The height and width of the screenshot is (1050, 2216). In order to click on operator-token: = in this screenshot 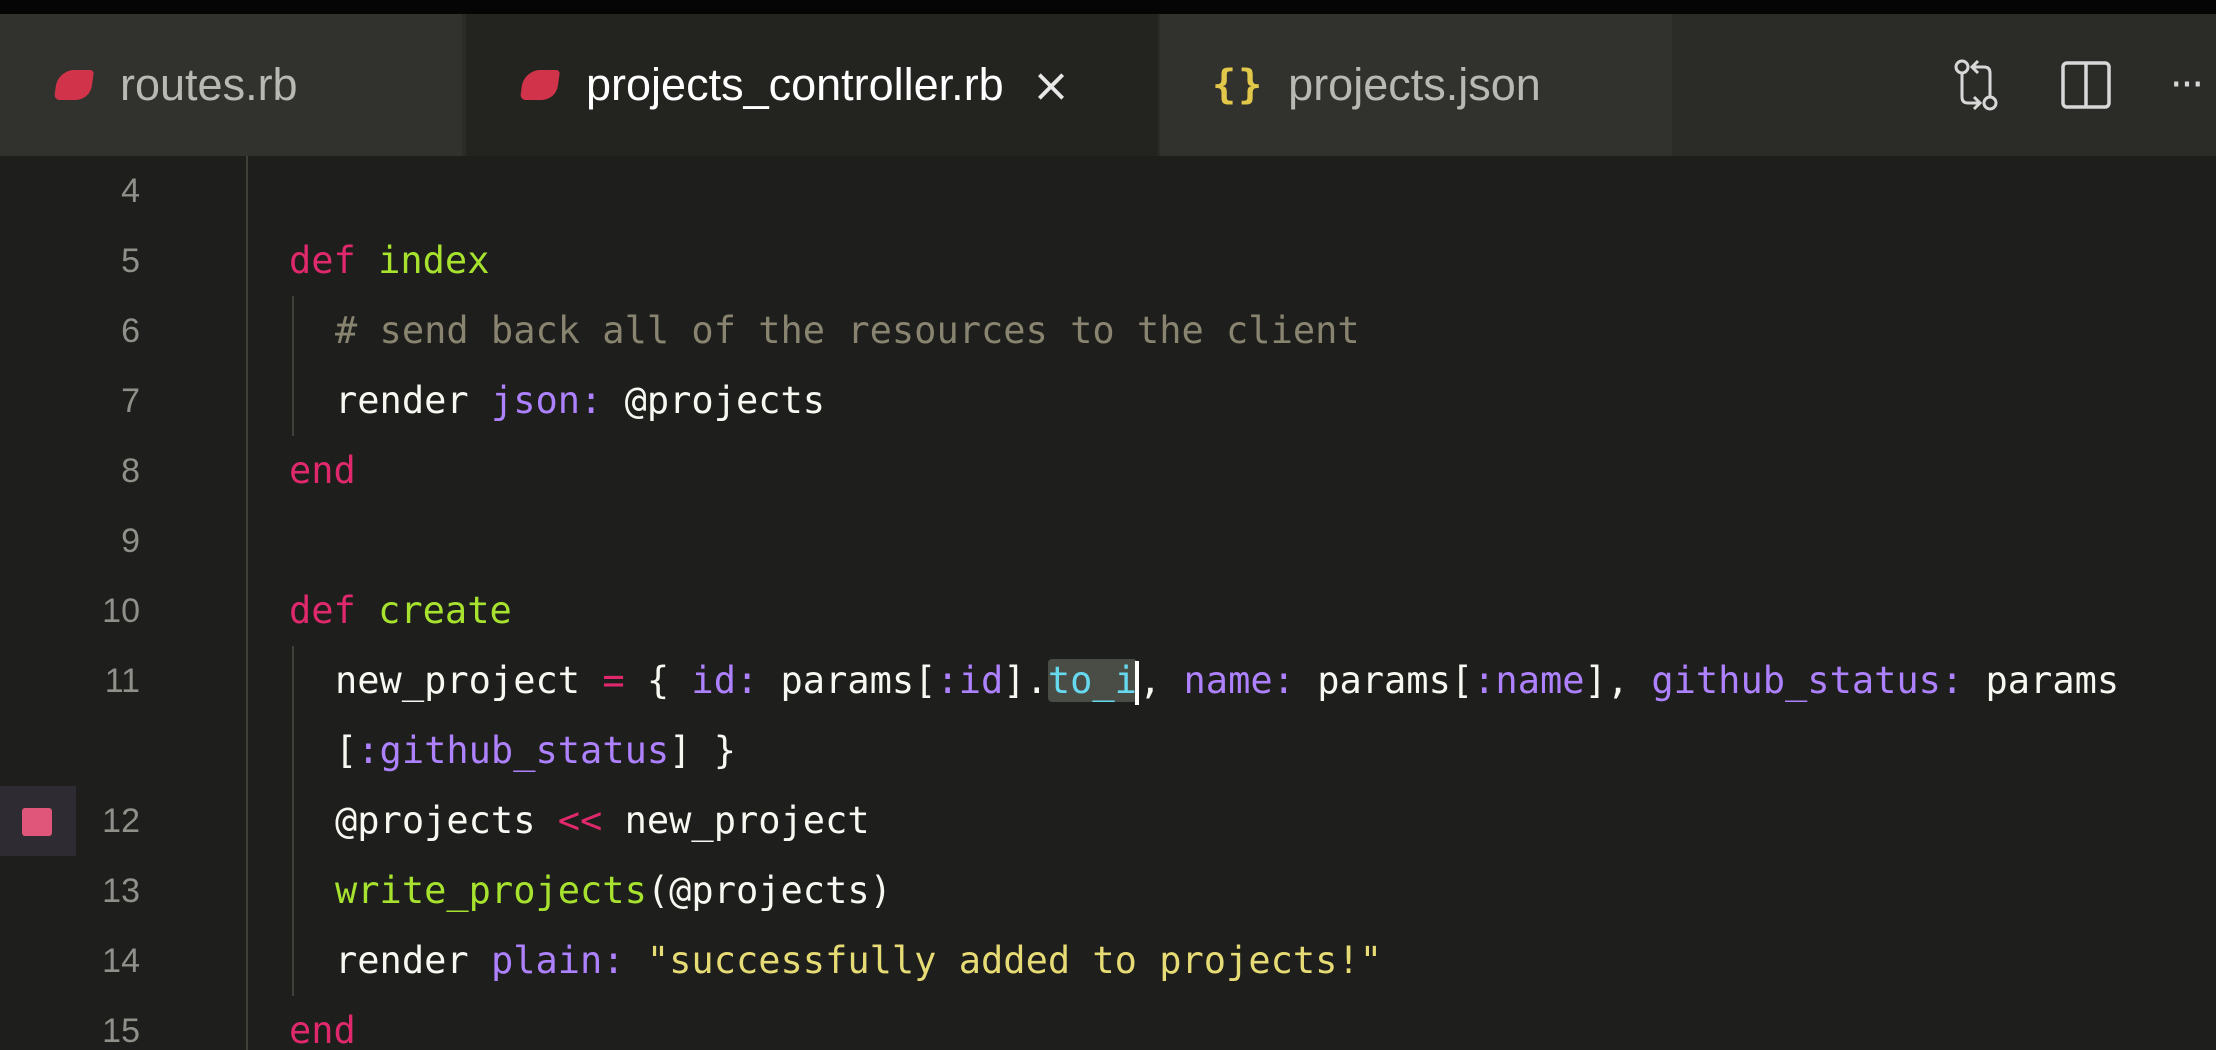, I will do `click(613, 680)`.